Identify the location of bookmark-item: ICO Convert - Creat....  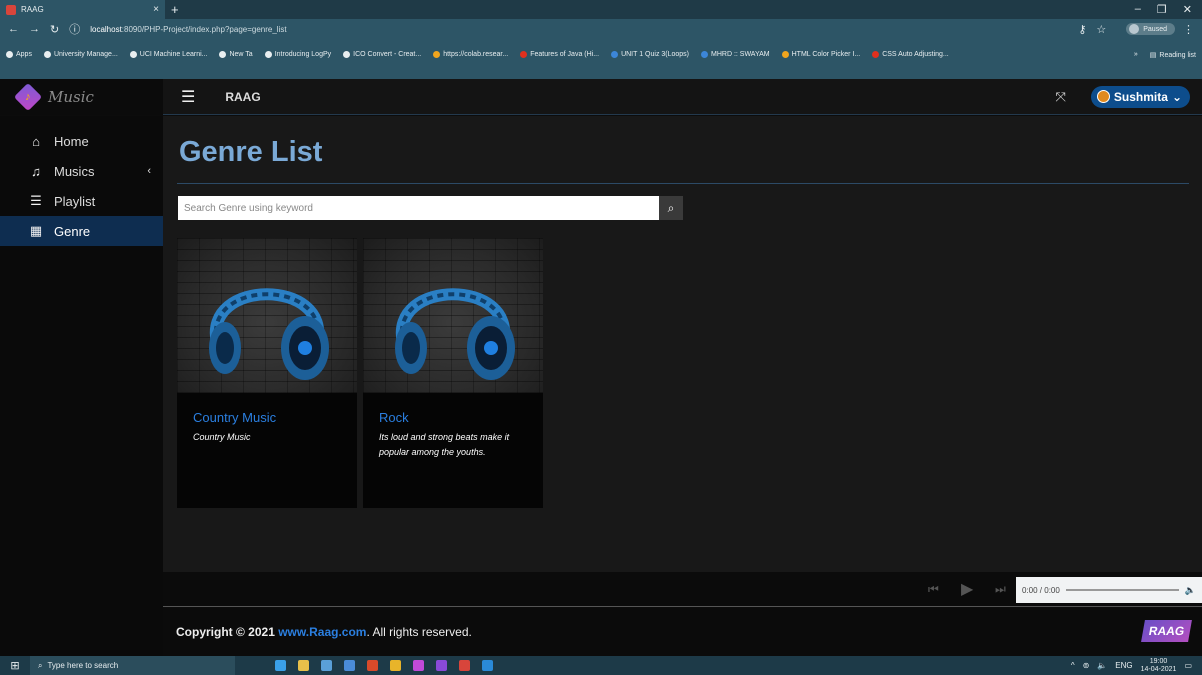
(382, 54).